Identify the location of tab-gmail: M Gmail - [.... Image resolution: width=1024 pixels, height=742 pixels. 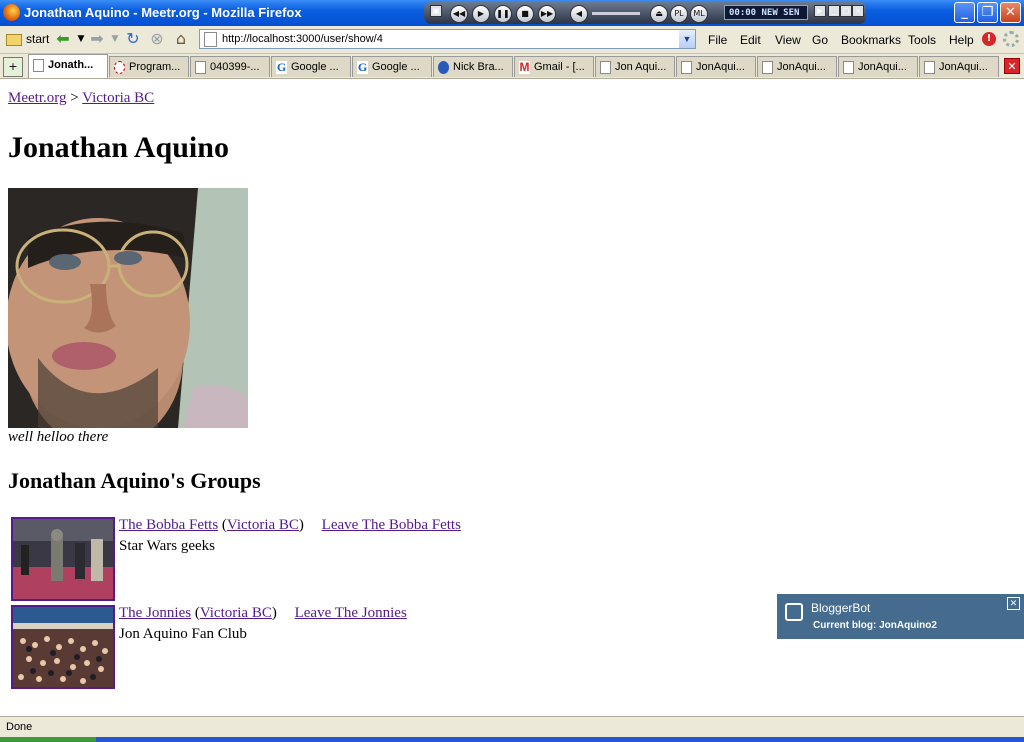
(554, 66).